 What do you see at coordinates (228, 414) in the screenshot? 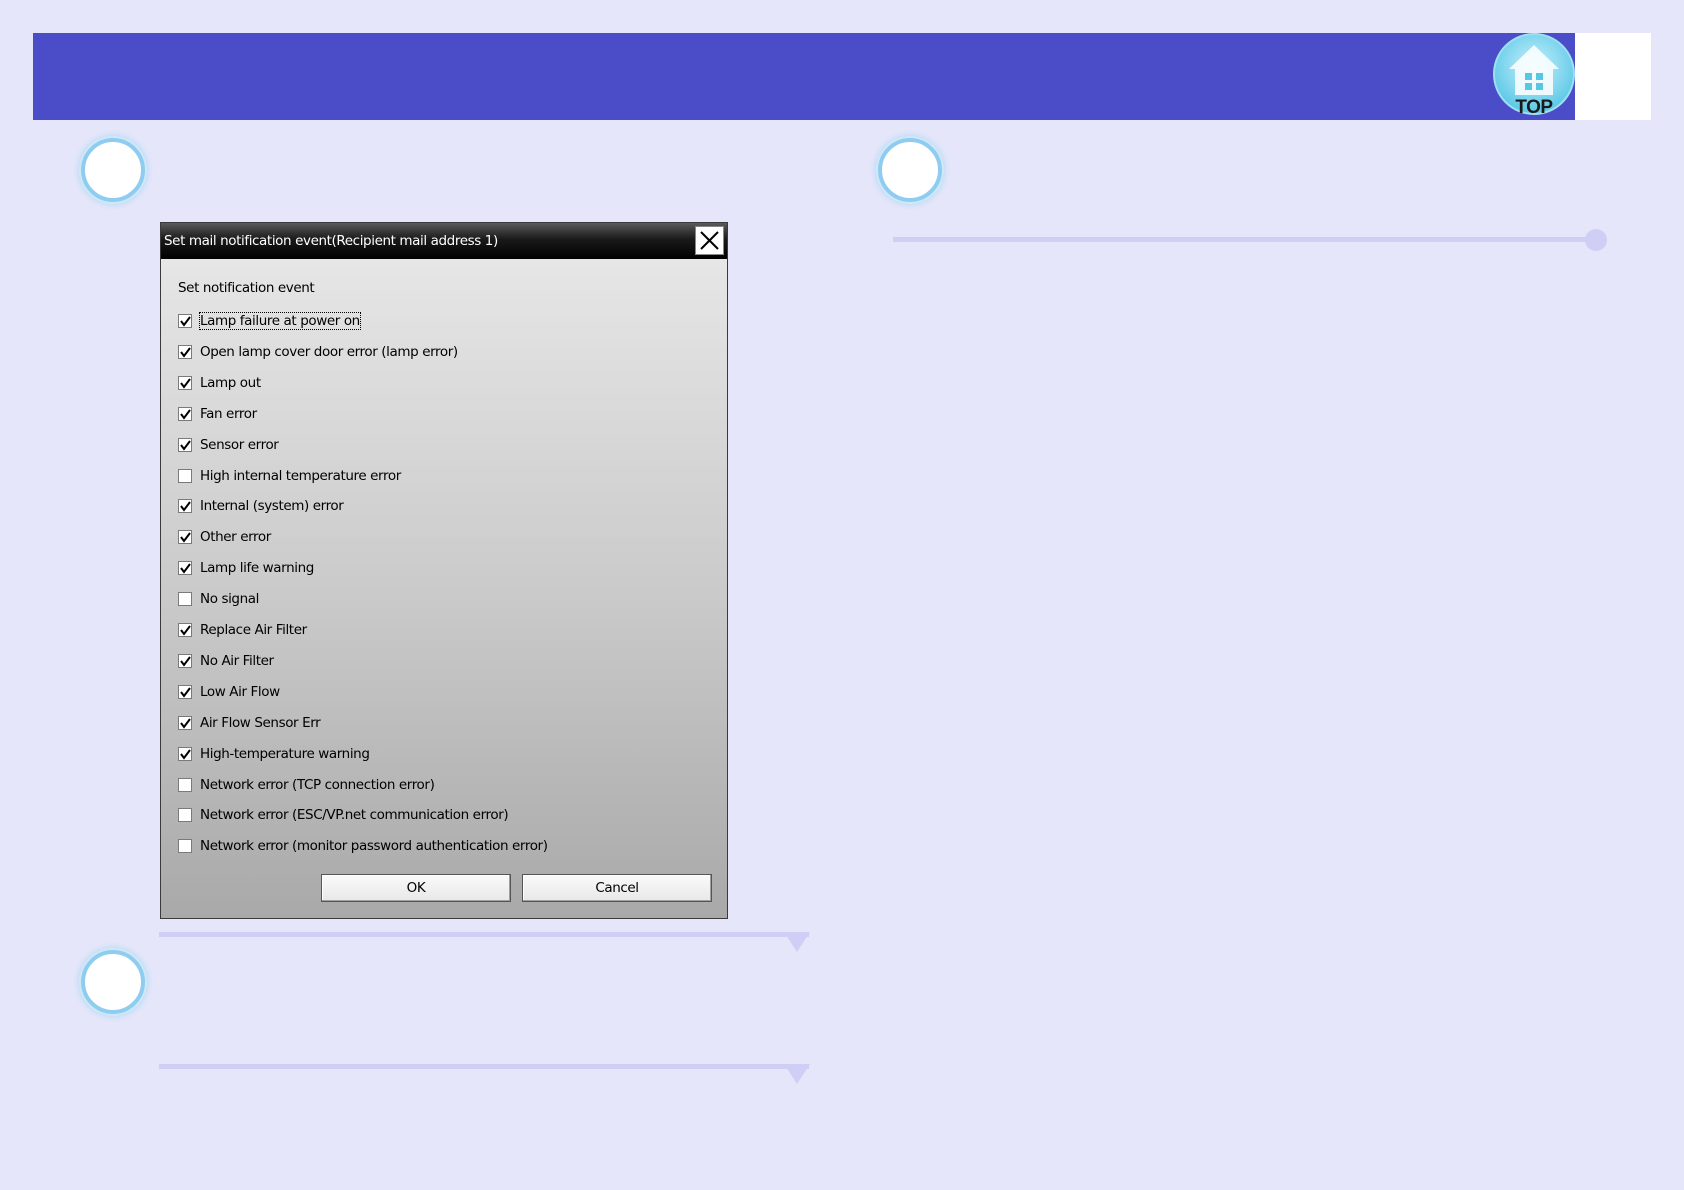
I see `checkbox-label: Fan error` at bounding box center [228, 414].